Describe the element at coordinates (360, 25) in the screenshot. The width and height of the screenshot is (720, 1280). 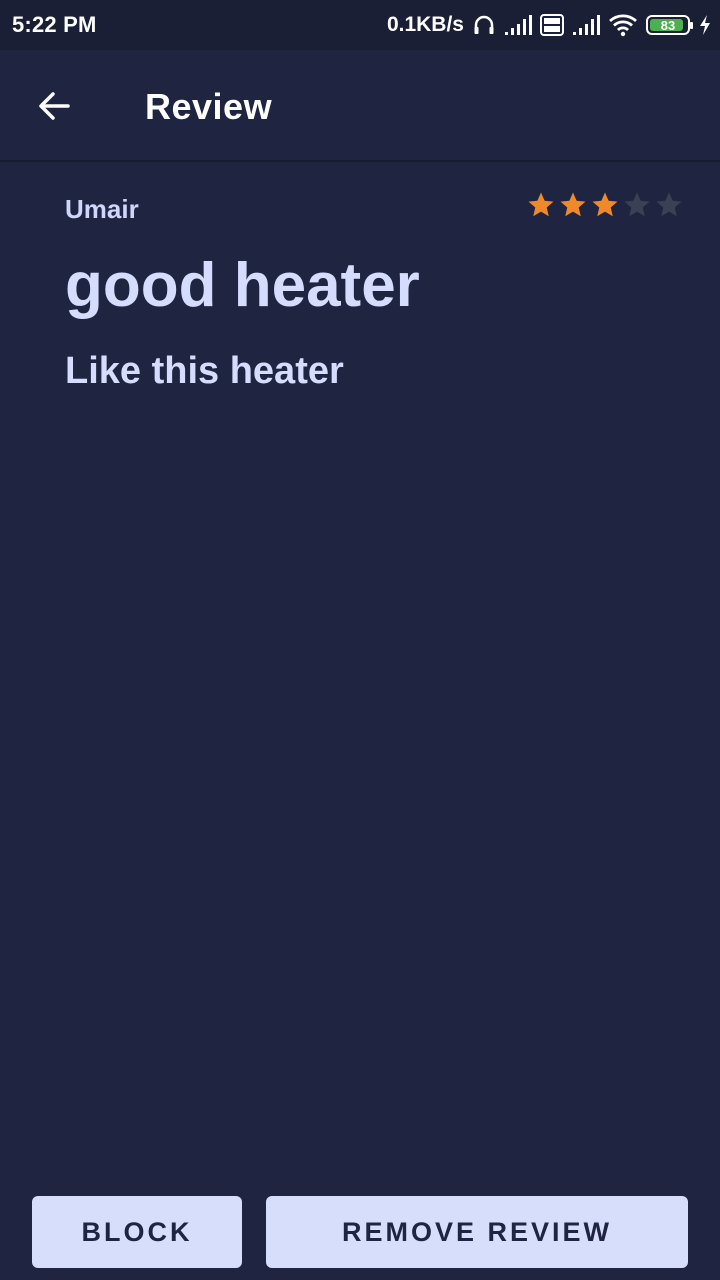
I see `status-bar: 5:22 PM 0.1KB/s 83` at that location.